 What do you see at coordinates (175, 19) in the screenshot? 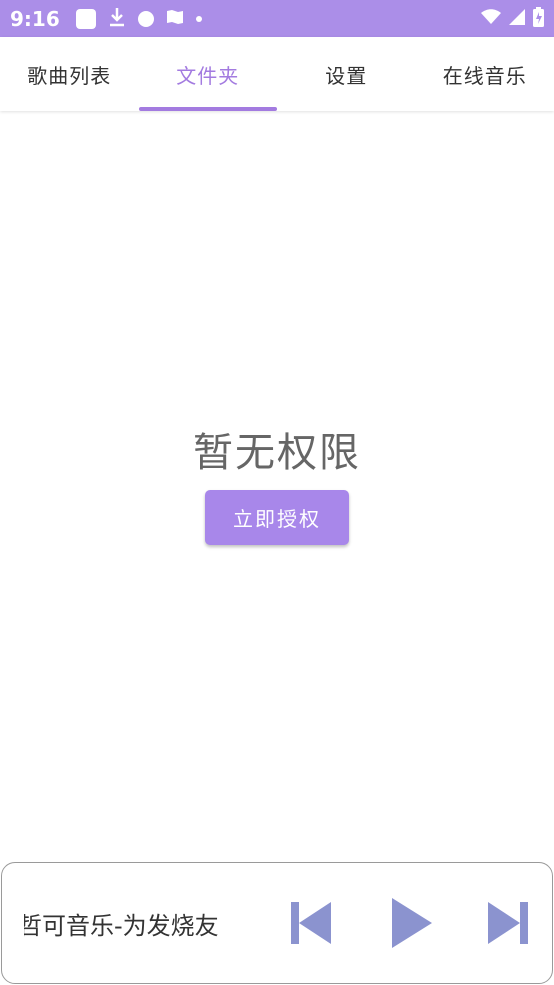
I see `map-icon` at bounding box center [175, 19].